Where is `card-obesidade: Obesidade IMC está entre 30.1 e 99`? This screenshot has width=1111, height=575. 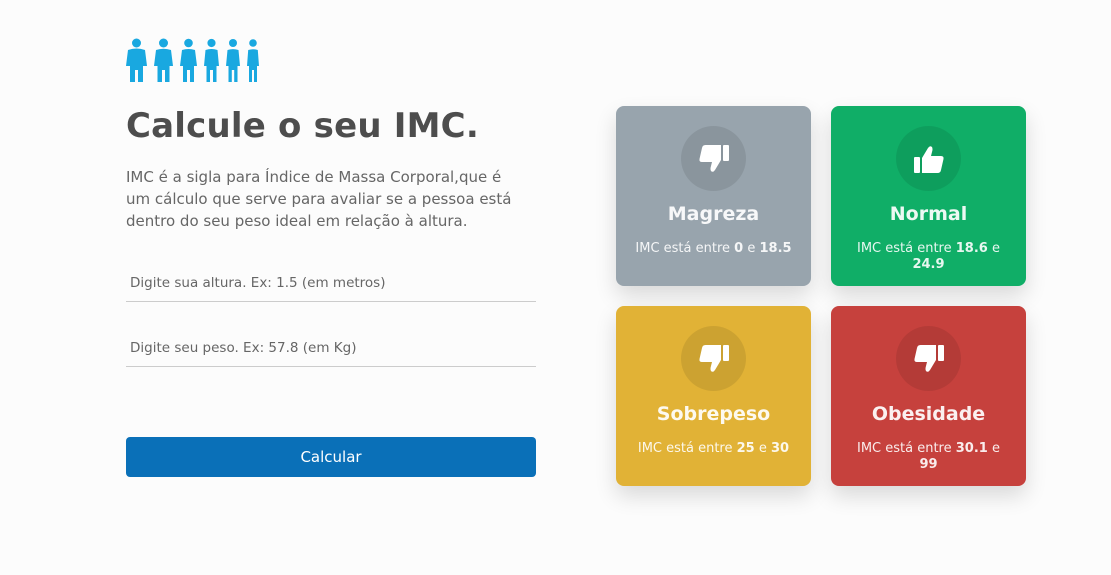 card-obesidade: Obesidade IMC está entre 30.1 e 99 is located at coordinates (928, 396).